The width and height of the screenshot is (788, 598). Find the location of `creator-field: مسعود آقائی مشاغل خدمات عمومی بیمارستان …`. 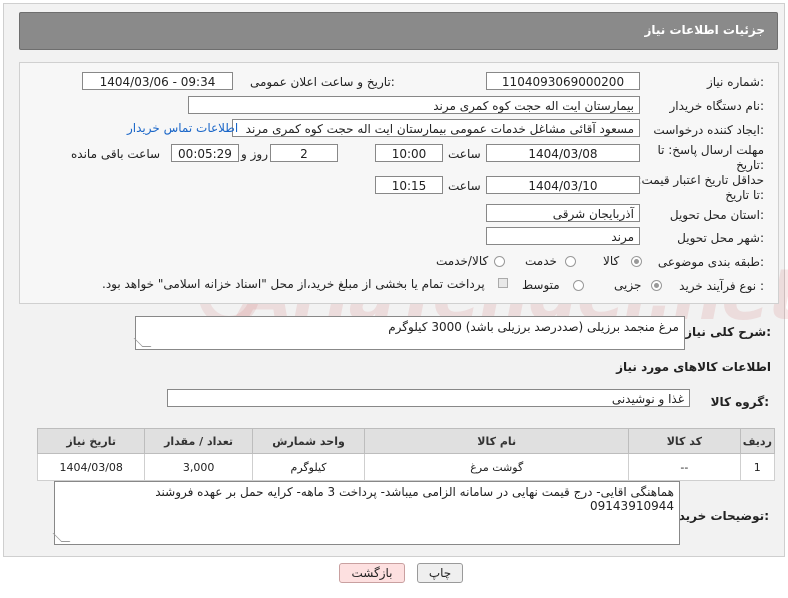

creator-field: مسعود آقائی مشاغل خدمات عمومی بیمارستان … is located at coordinates (436, 128).